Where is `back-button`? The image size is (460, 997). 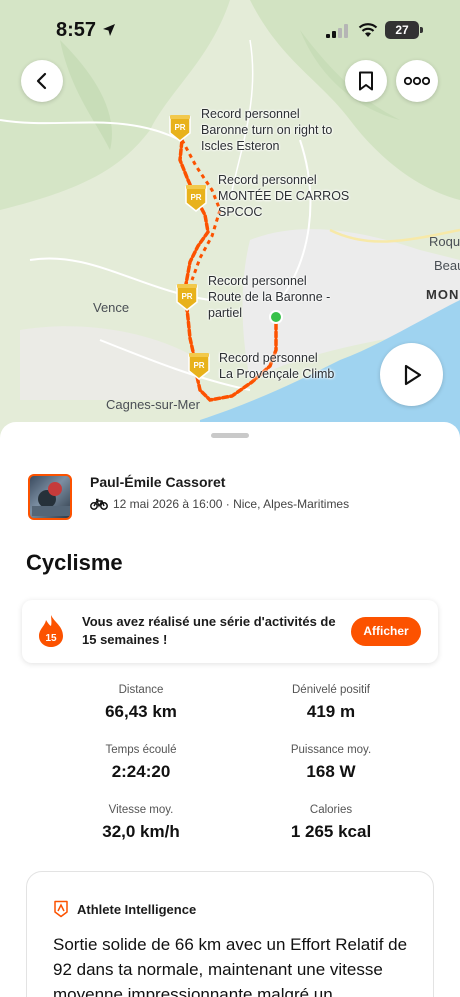
back-button is located at coordinates (42, 81).